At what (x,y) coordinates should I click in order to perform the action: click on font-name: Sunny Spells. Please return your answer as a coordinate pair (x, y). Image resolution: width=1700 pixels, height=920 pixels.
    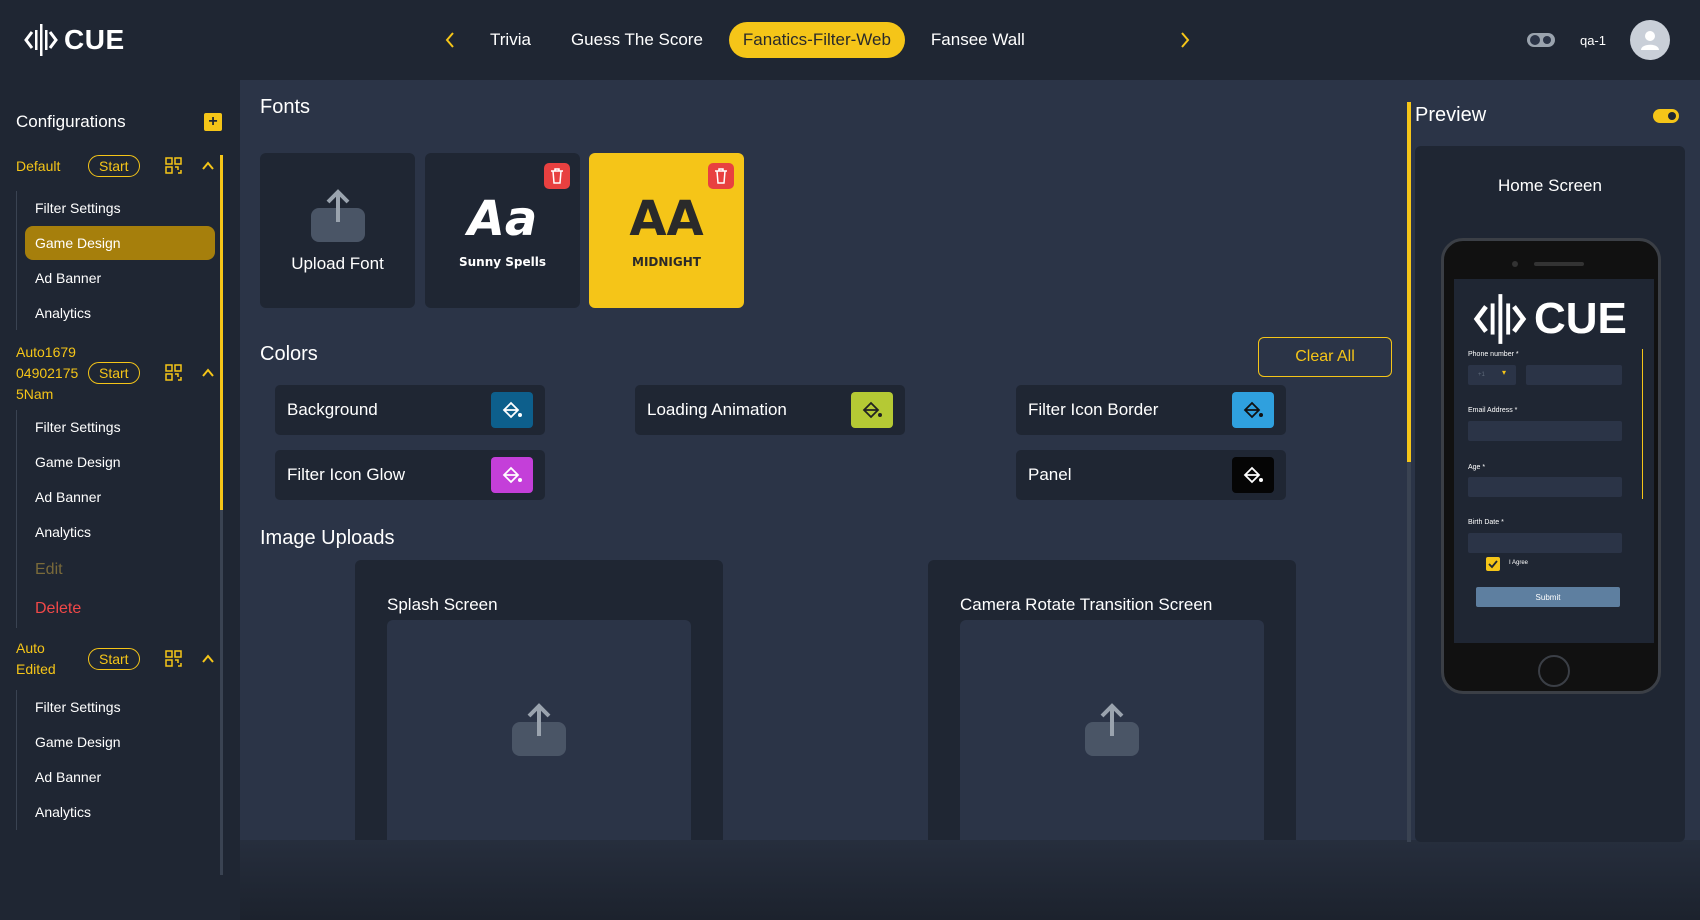
    Looking at the image, I should click on (502, 261).